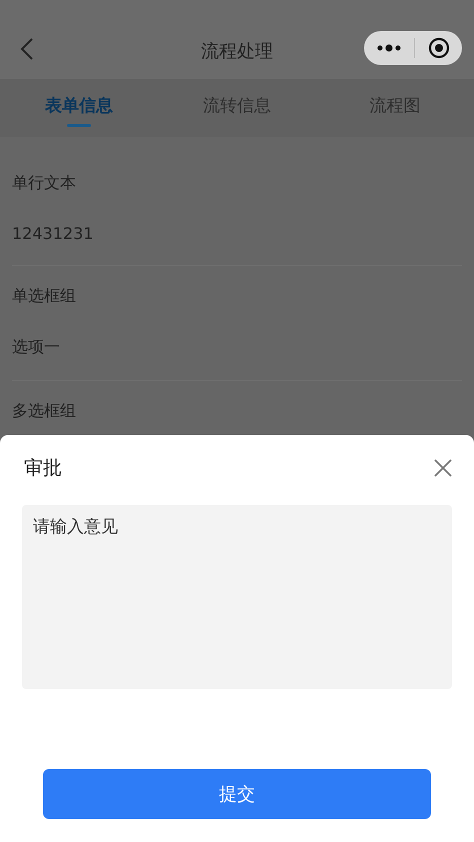 This screenshot has width=474, height=842. What do you see at coordinates (79, 108) in the screenshot?
I see `tab: 表单信息` at bounding box center [79, 108].